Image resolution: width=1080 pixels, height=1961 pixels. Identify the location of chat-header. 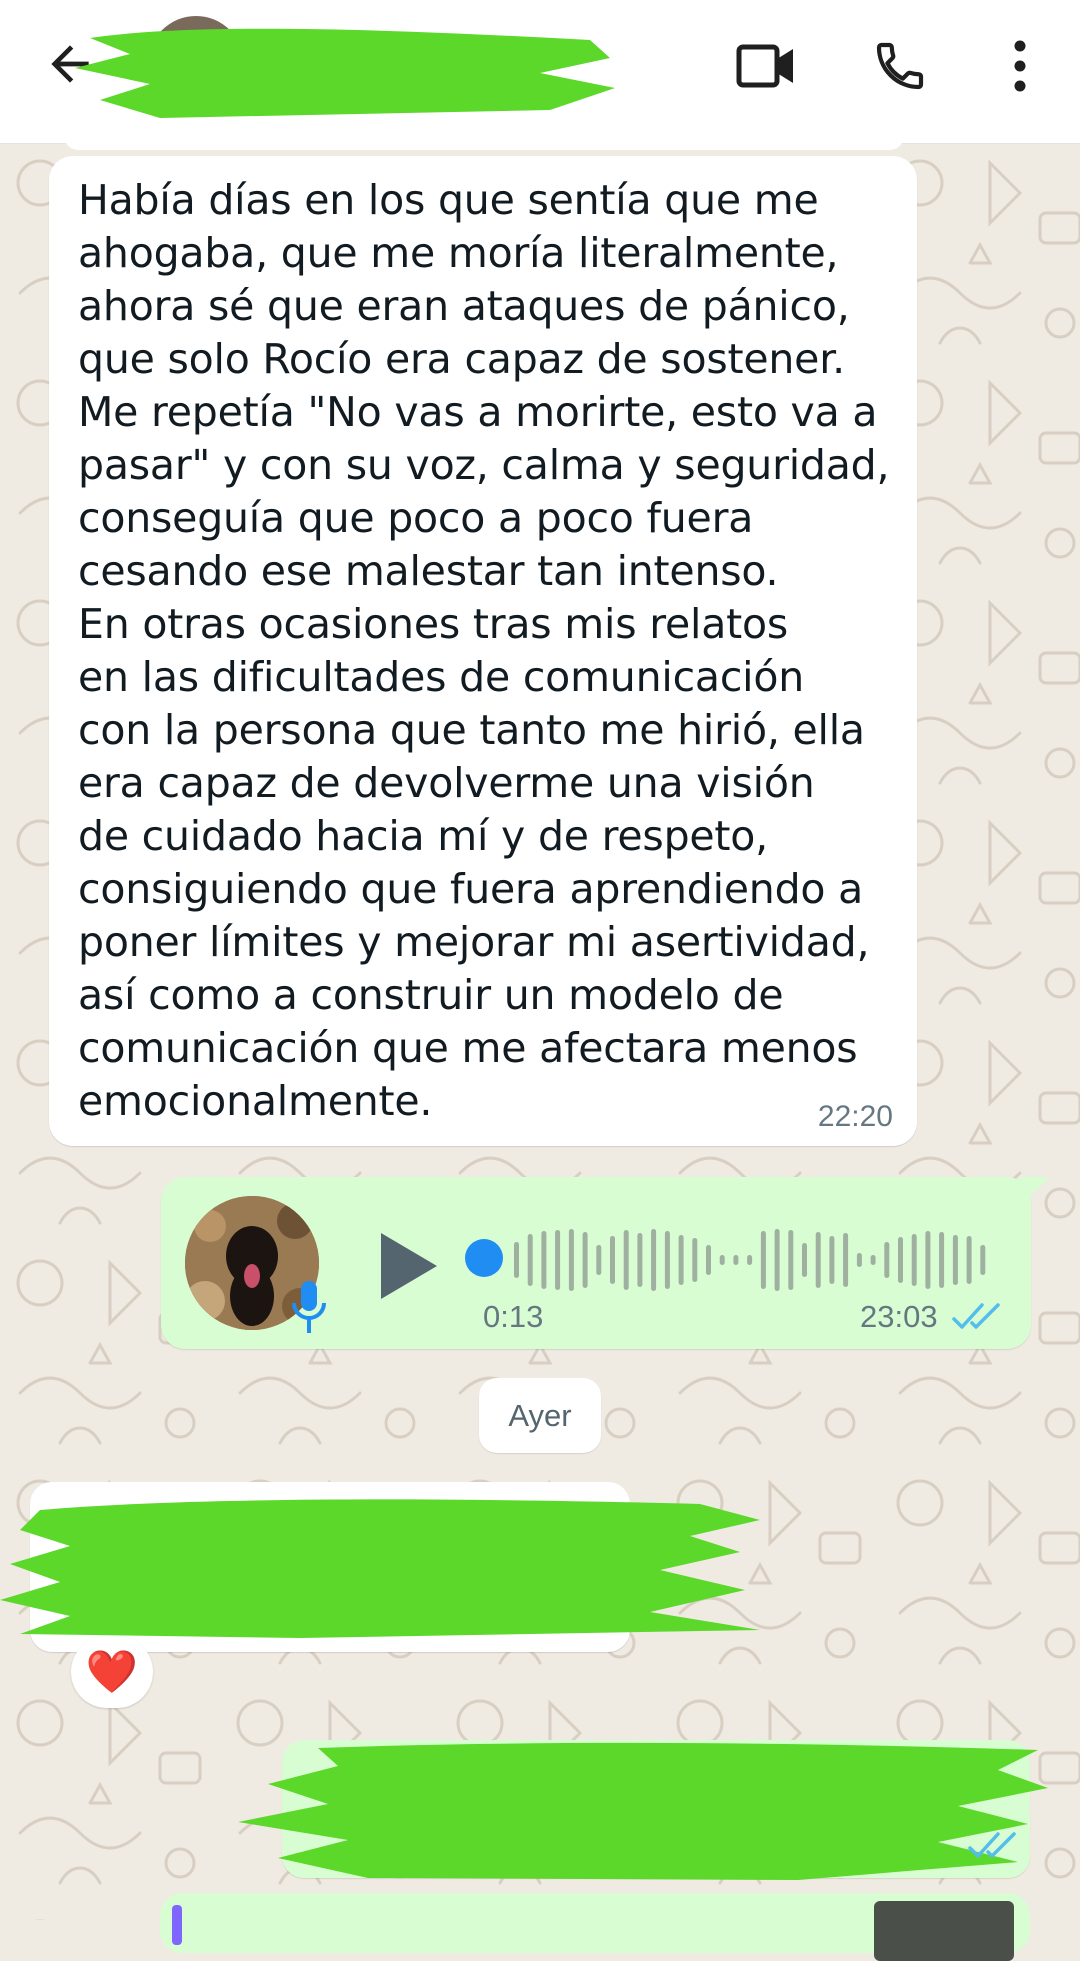
(540, 72).